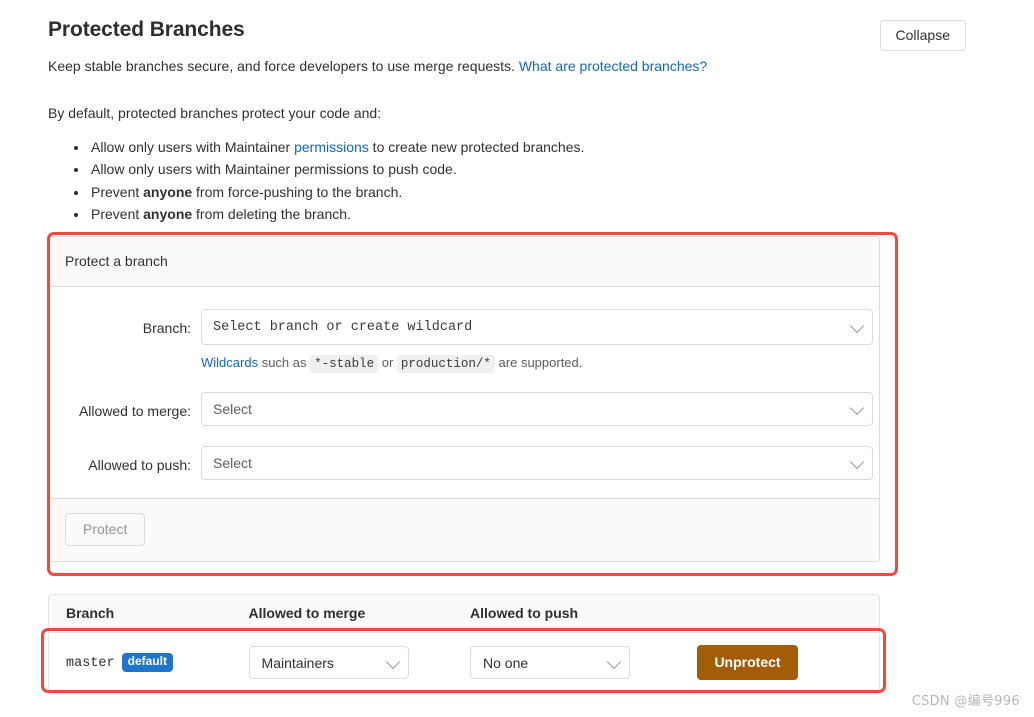 This screenshot has height=717, width=1034. What do you see at coordinates (117, 214) in the screenshot?
I see `bullet-3-pre: Prevent` at bounding box center [117, 214].